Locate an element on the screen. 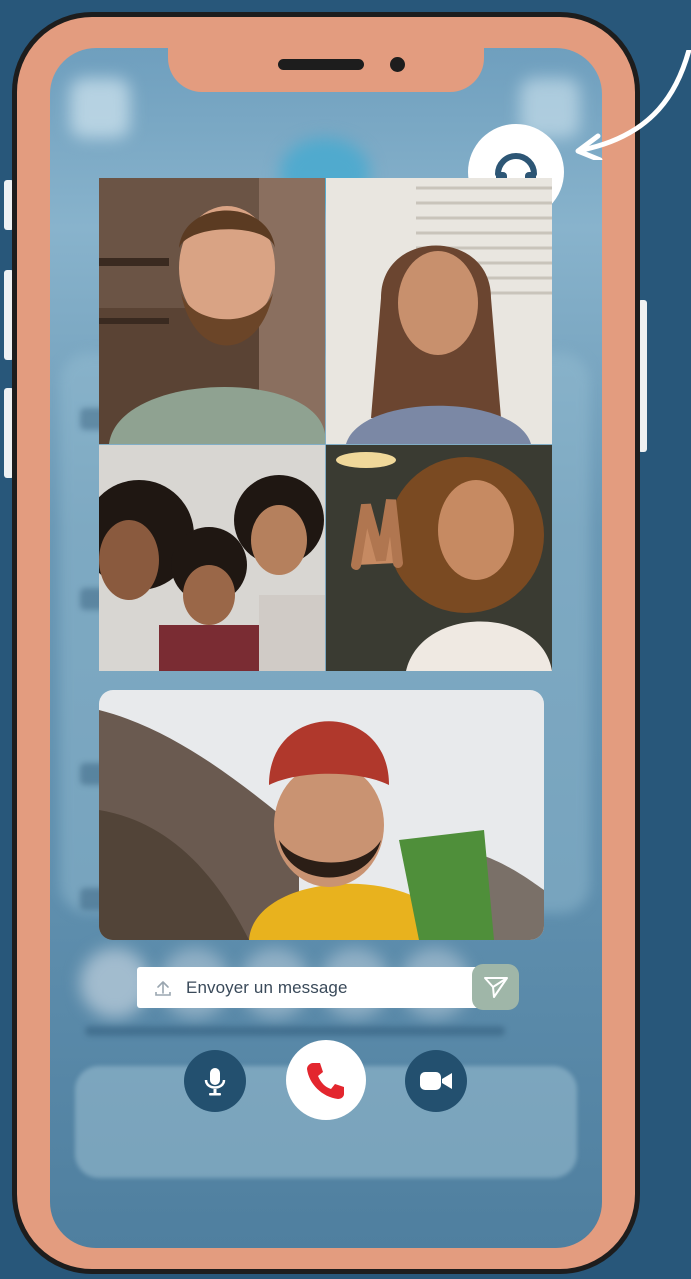  bg-blur-shape is located at coordinates (100, 108).